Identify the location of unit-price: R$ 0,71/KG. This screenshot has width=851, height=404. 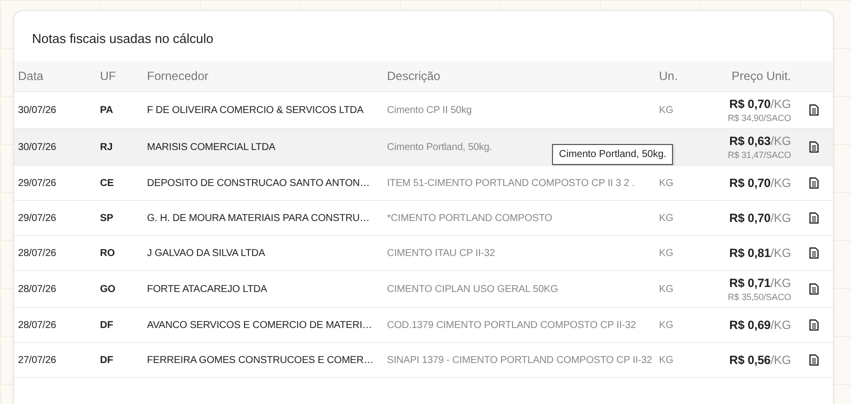
(760, 283).